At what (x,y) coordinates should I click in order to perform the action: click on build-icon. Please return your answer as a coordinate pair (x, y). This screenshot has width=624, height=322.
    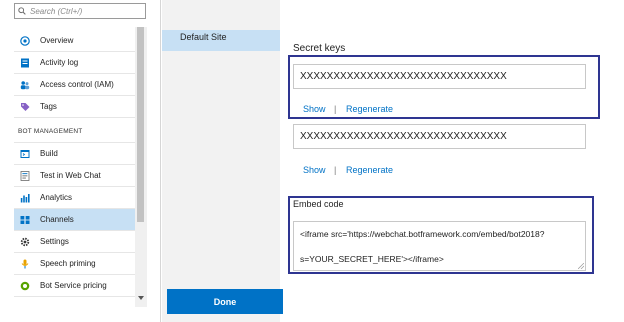
    Looking at the image, I should click on (25, 154).